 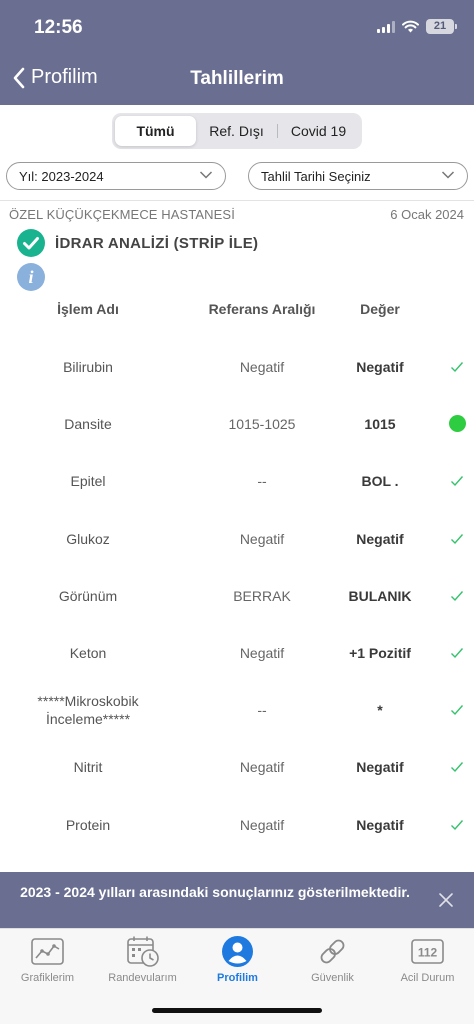 What do you see at coordinates (237, 366) in the screenshot?
I see `table-row: Bilirubin Negatif Negatif` at bounding box center [237, 366].